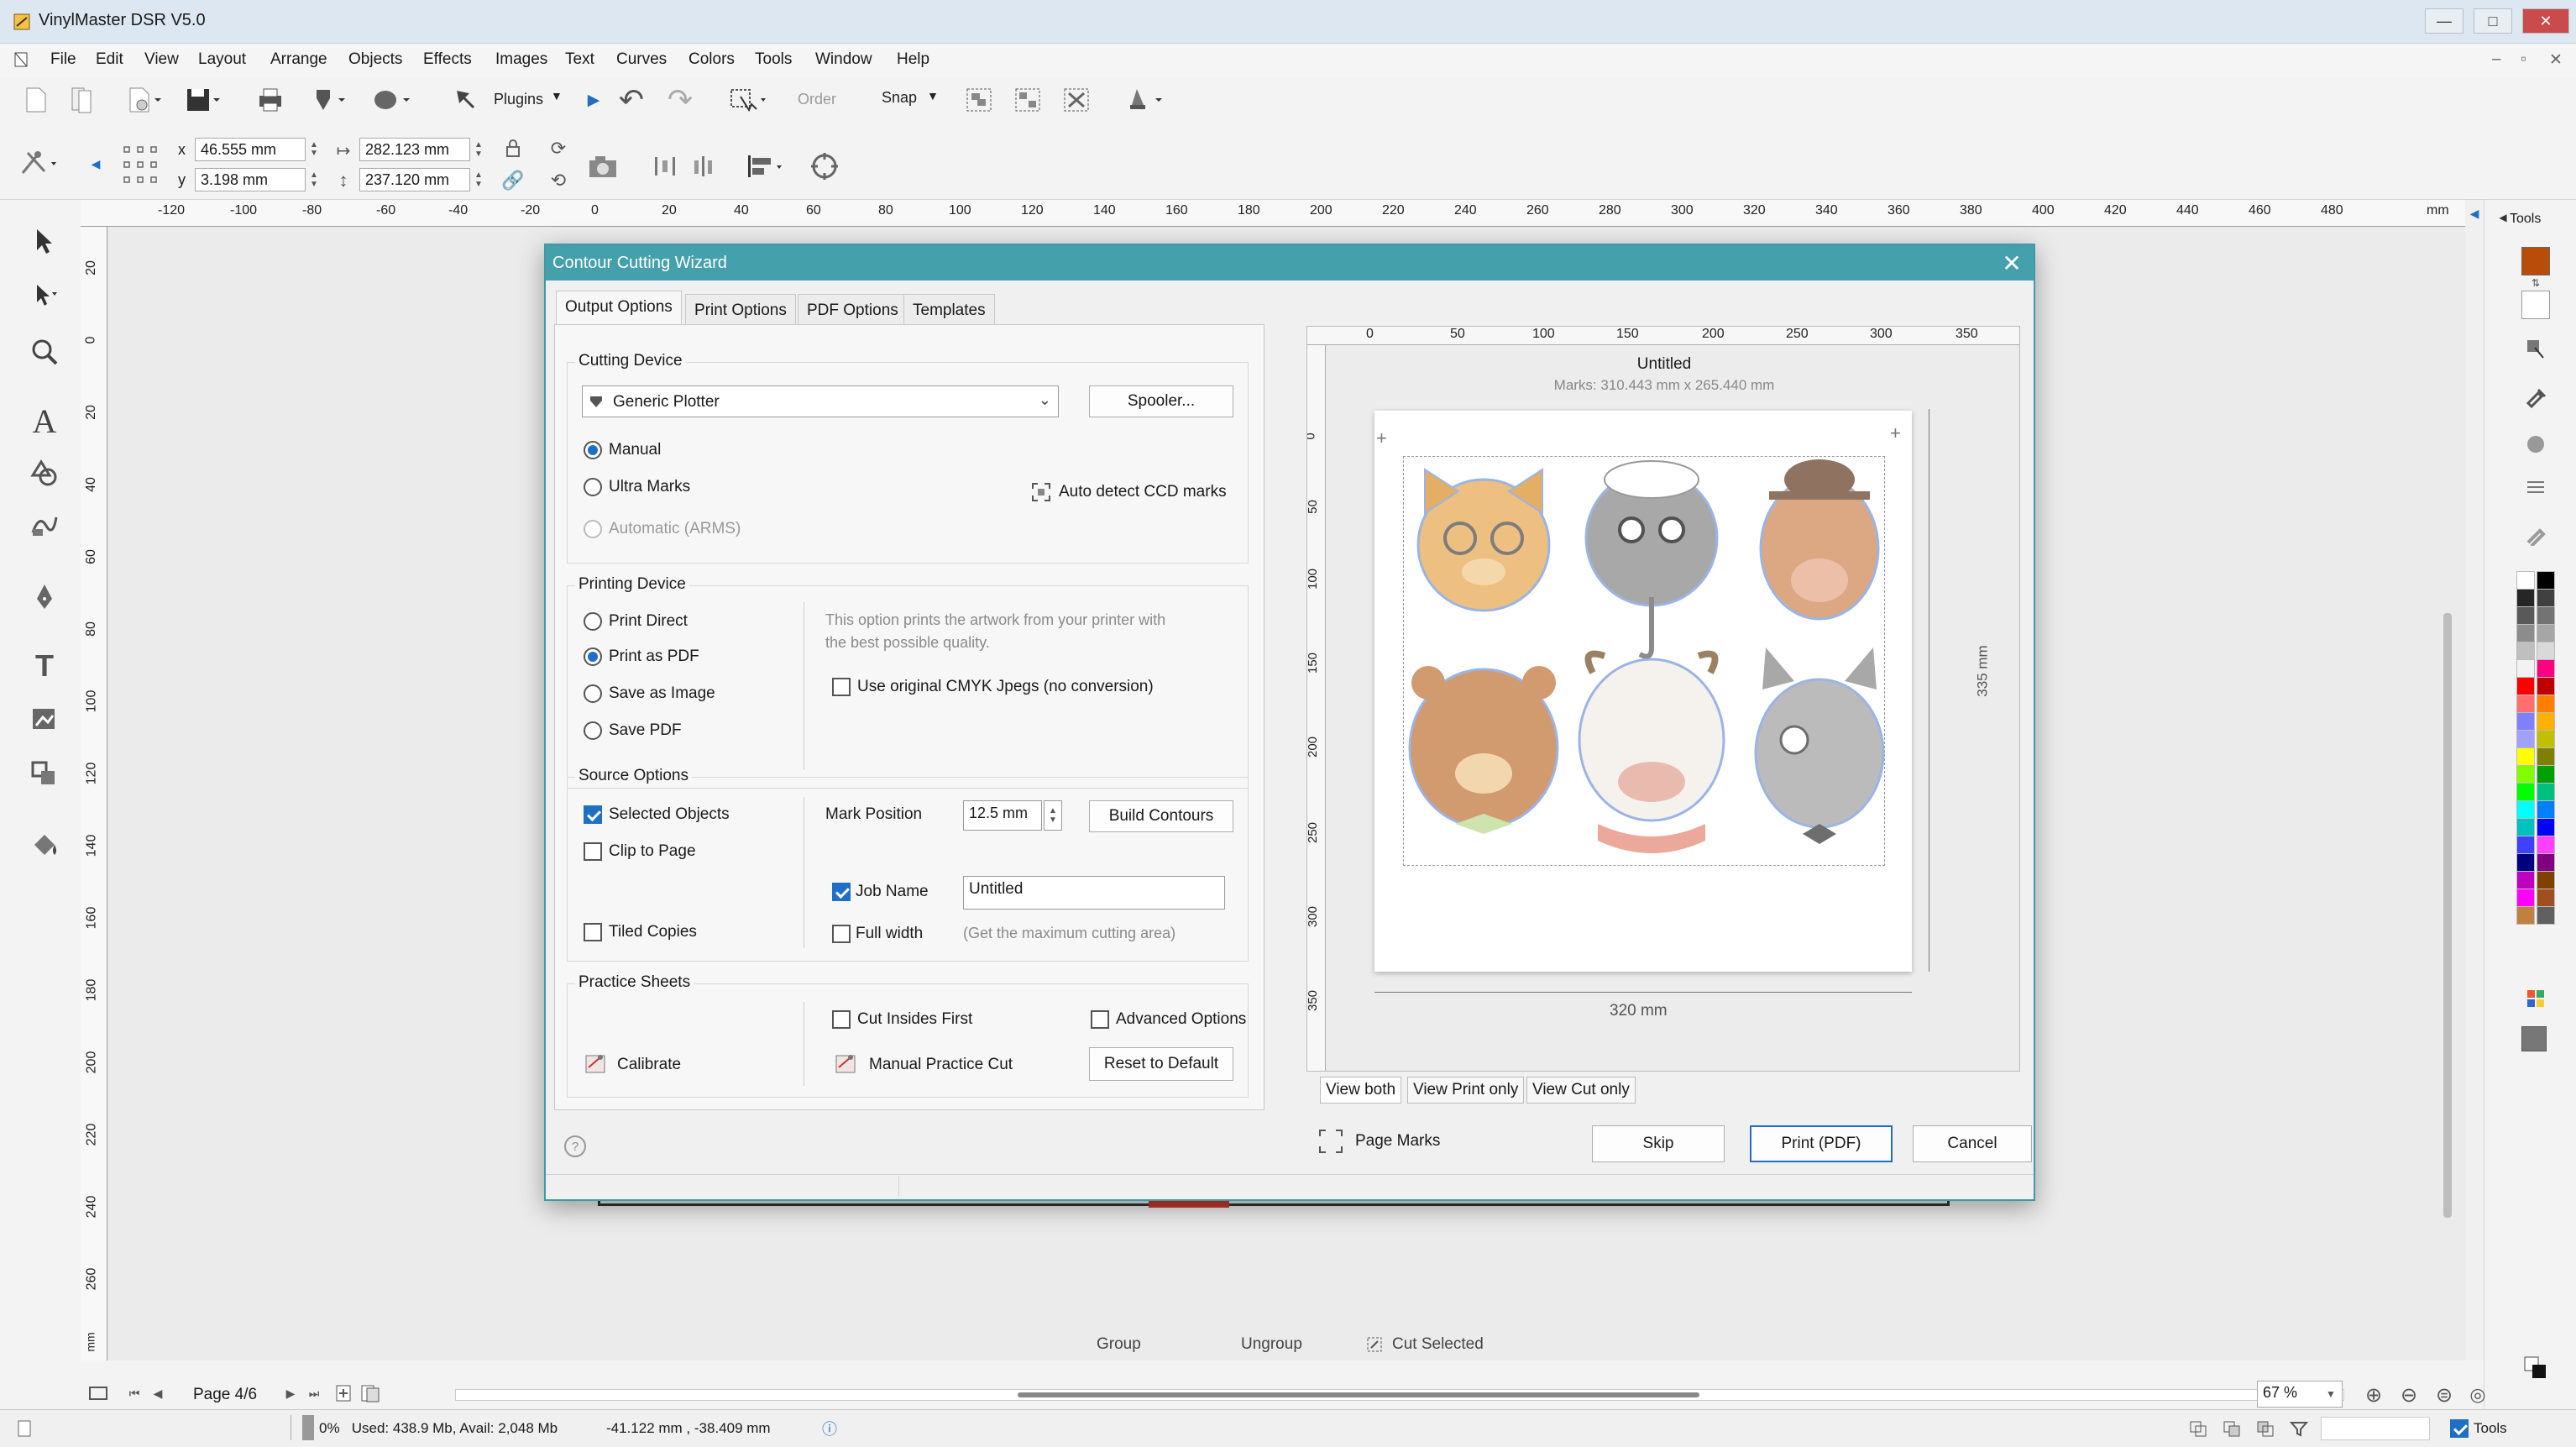  What do you see at coordinates (704, 166) in the screenshot?
I see `distribute-v-icon` at bounding box center [704, 166].